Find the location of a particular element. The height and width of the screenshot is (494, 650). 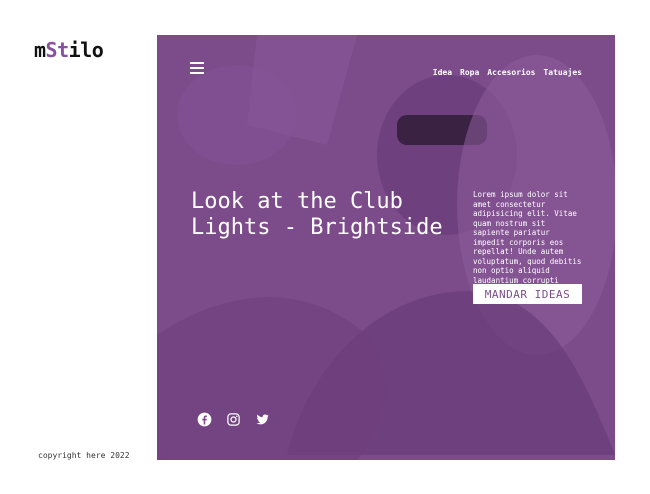

instagram-icon is located at coordinates (233, 419).